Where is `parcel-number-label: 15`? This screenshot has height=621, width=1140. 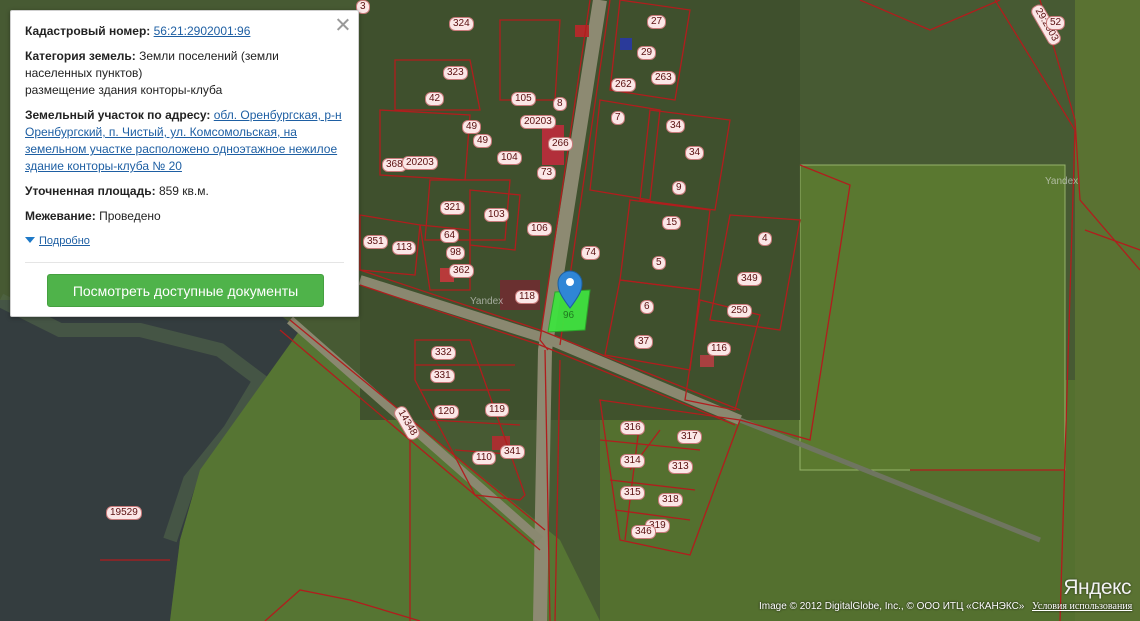
parcel-number-label: 15 is located at coordinates (672, 223).